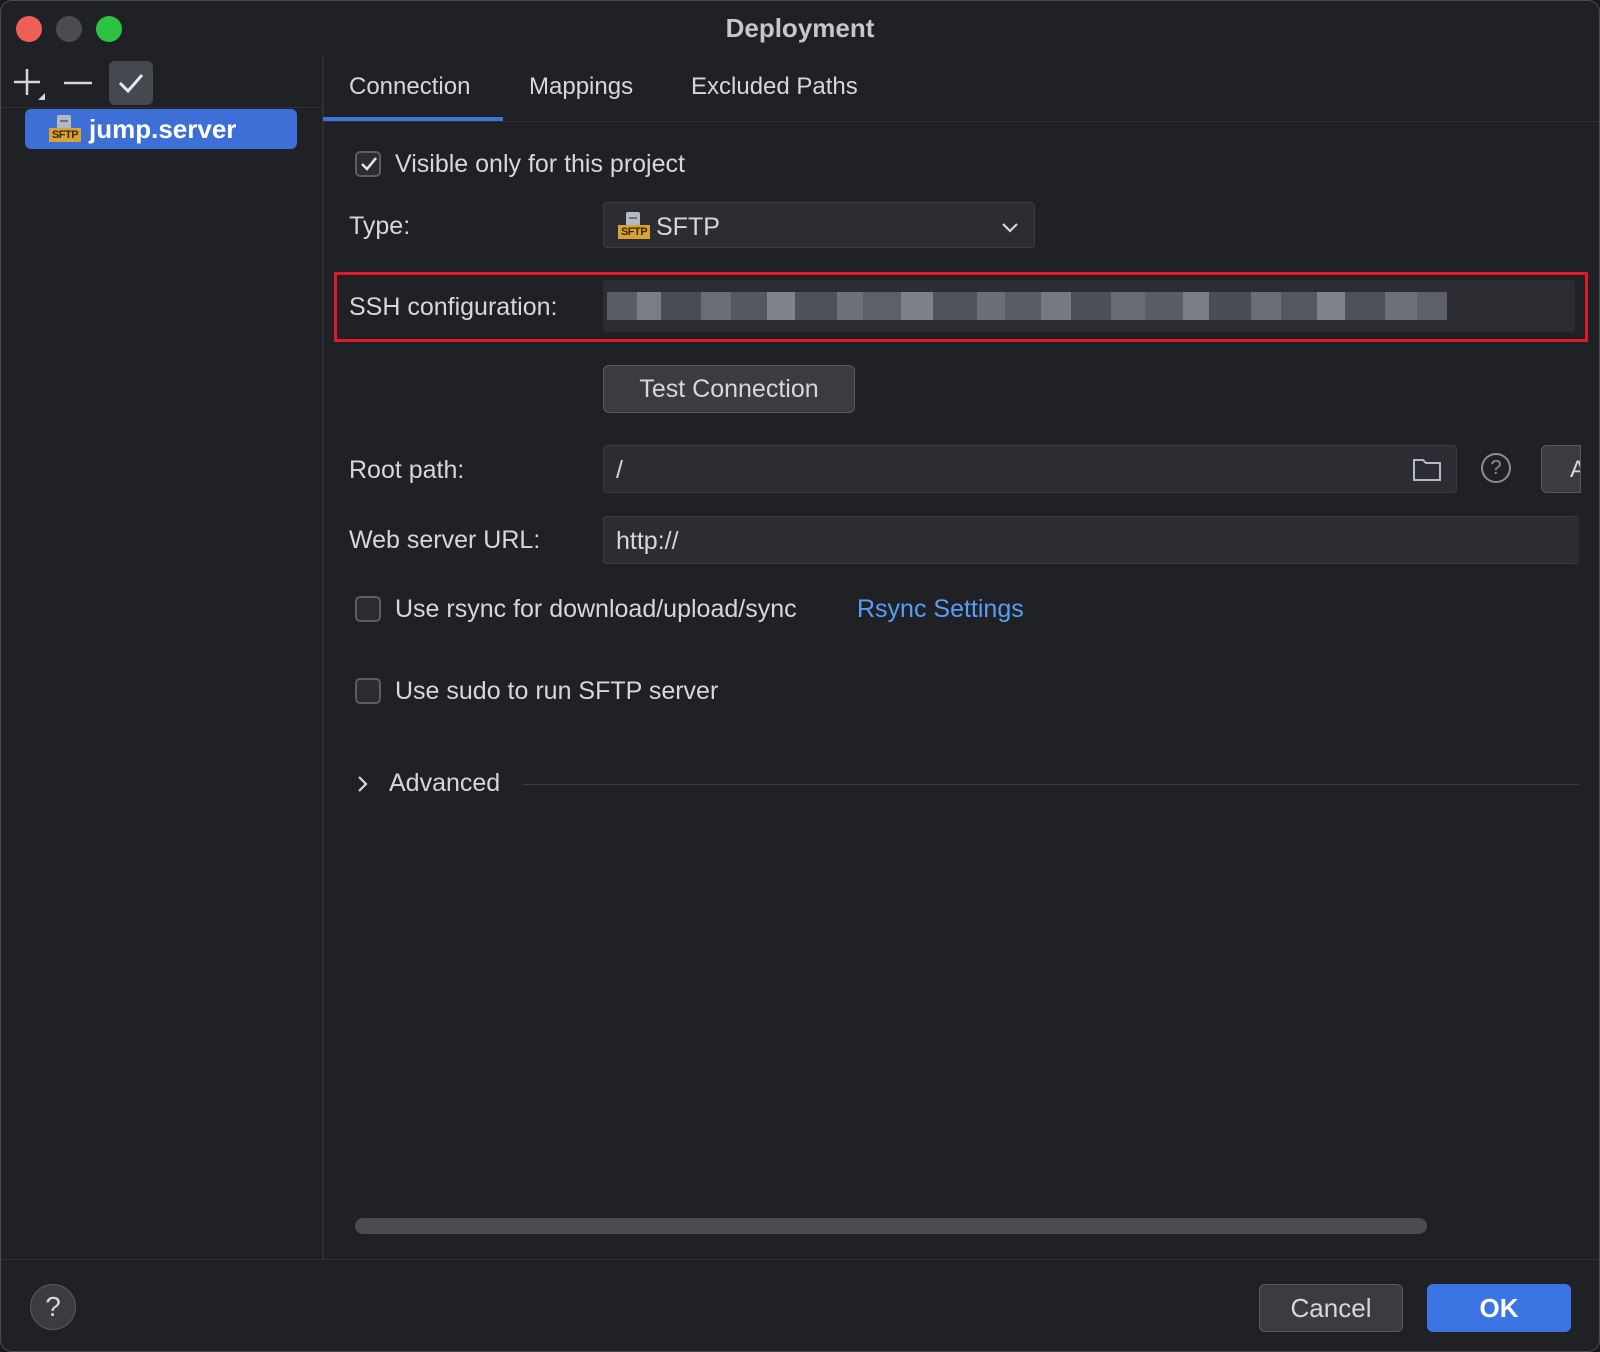  What do you see at coordinates (891, 1226) in the screenshot?
I see `horizontal-scrollbar` at bounding box center [891, 1226].